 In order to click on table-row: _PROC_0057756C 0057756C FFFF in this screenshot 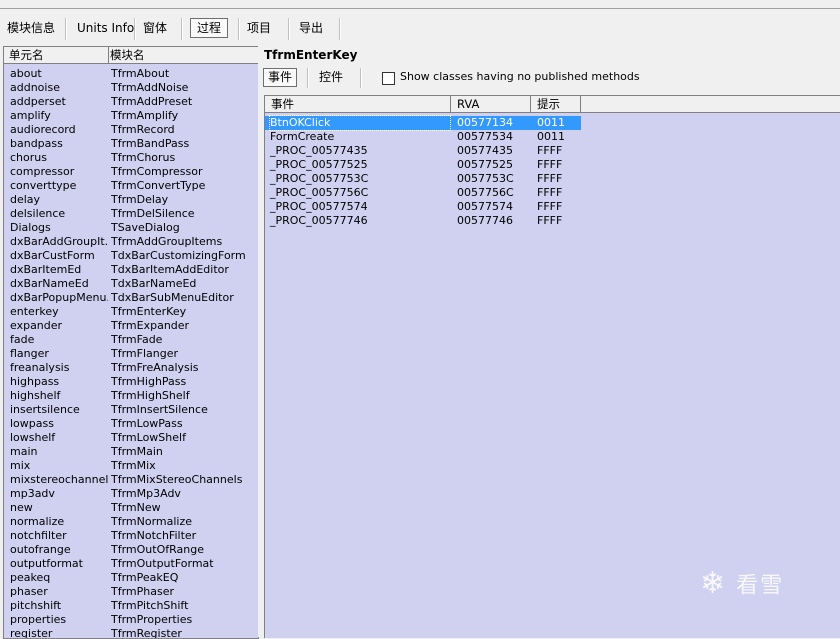, I will do `click(423, 193)`.